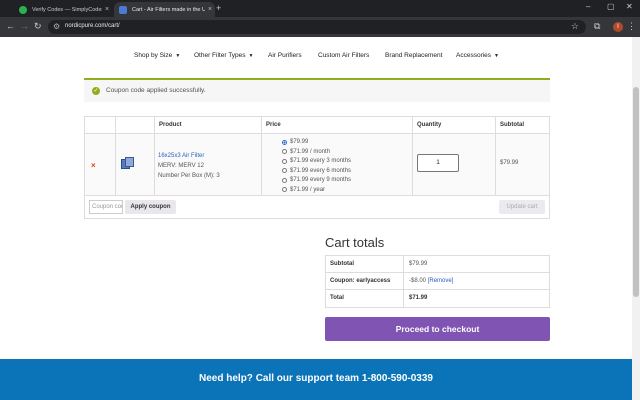 Image resolution: width=640 pixels, height=400 pixels. I want to click on totals-value: -$8.00 [Remove], so click(431, 281).